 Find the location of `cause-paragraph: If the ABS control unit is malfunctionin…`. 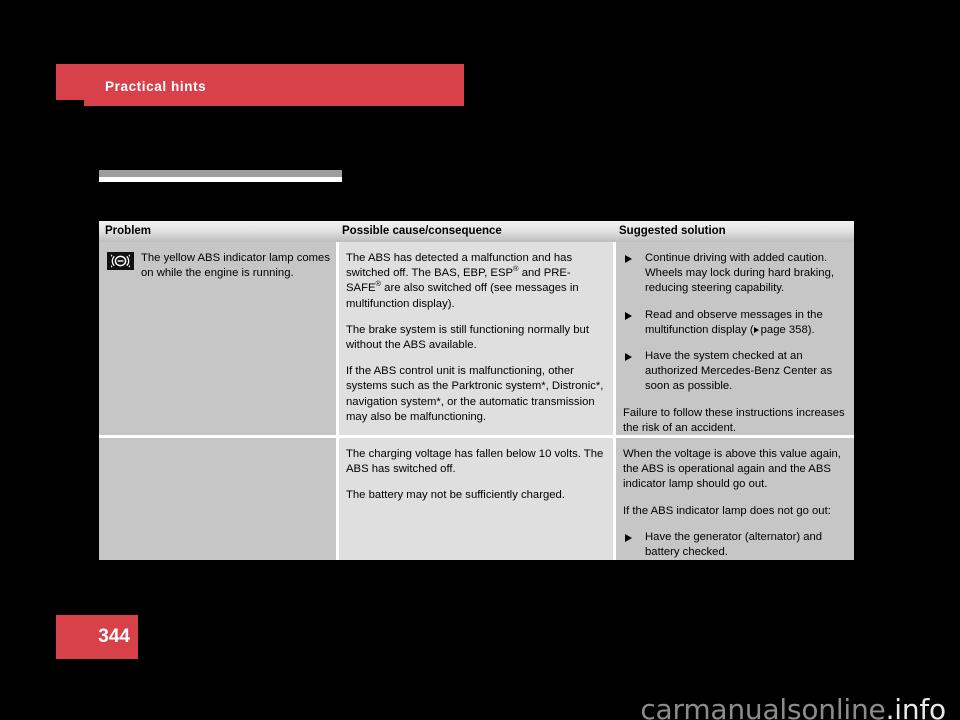

cause-paragraph: If the ABS control unit is malfunctionin… is located at coordinates (475, 394).